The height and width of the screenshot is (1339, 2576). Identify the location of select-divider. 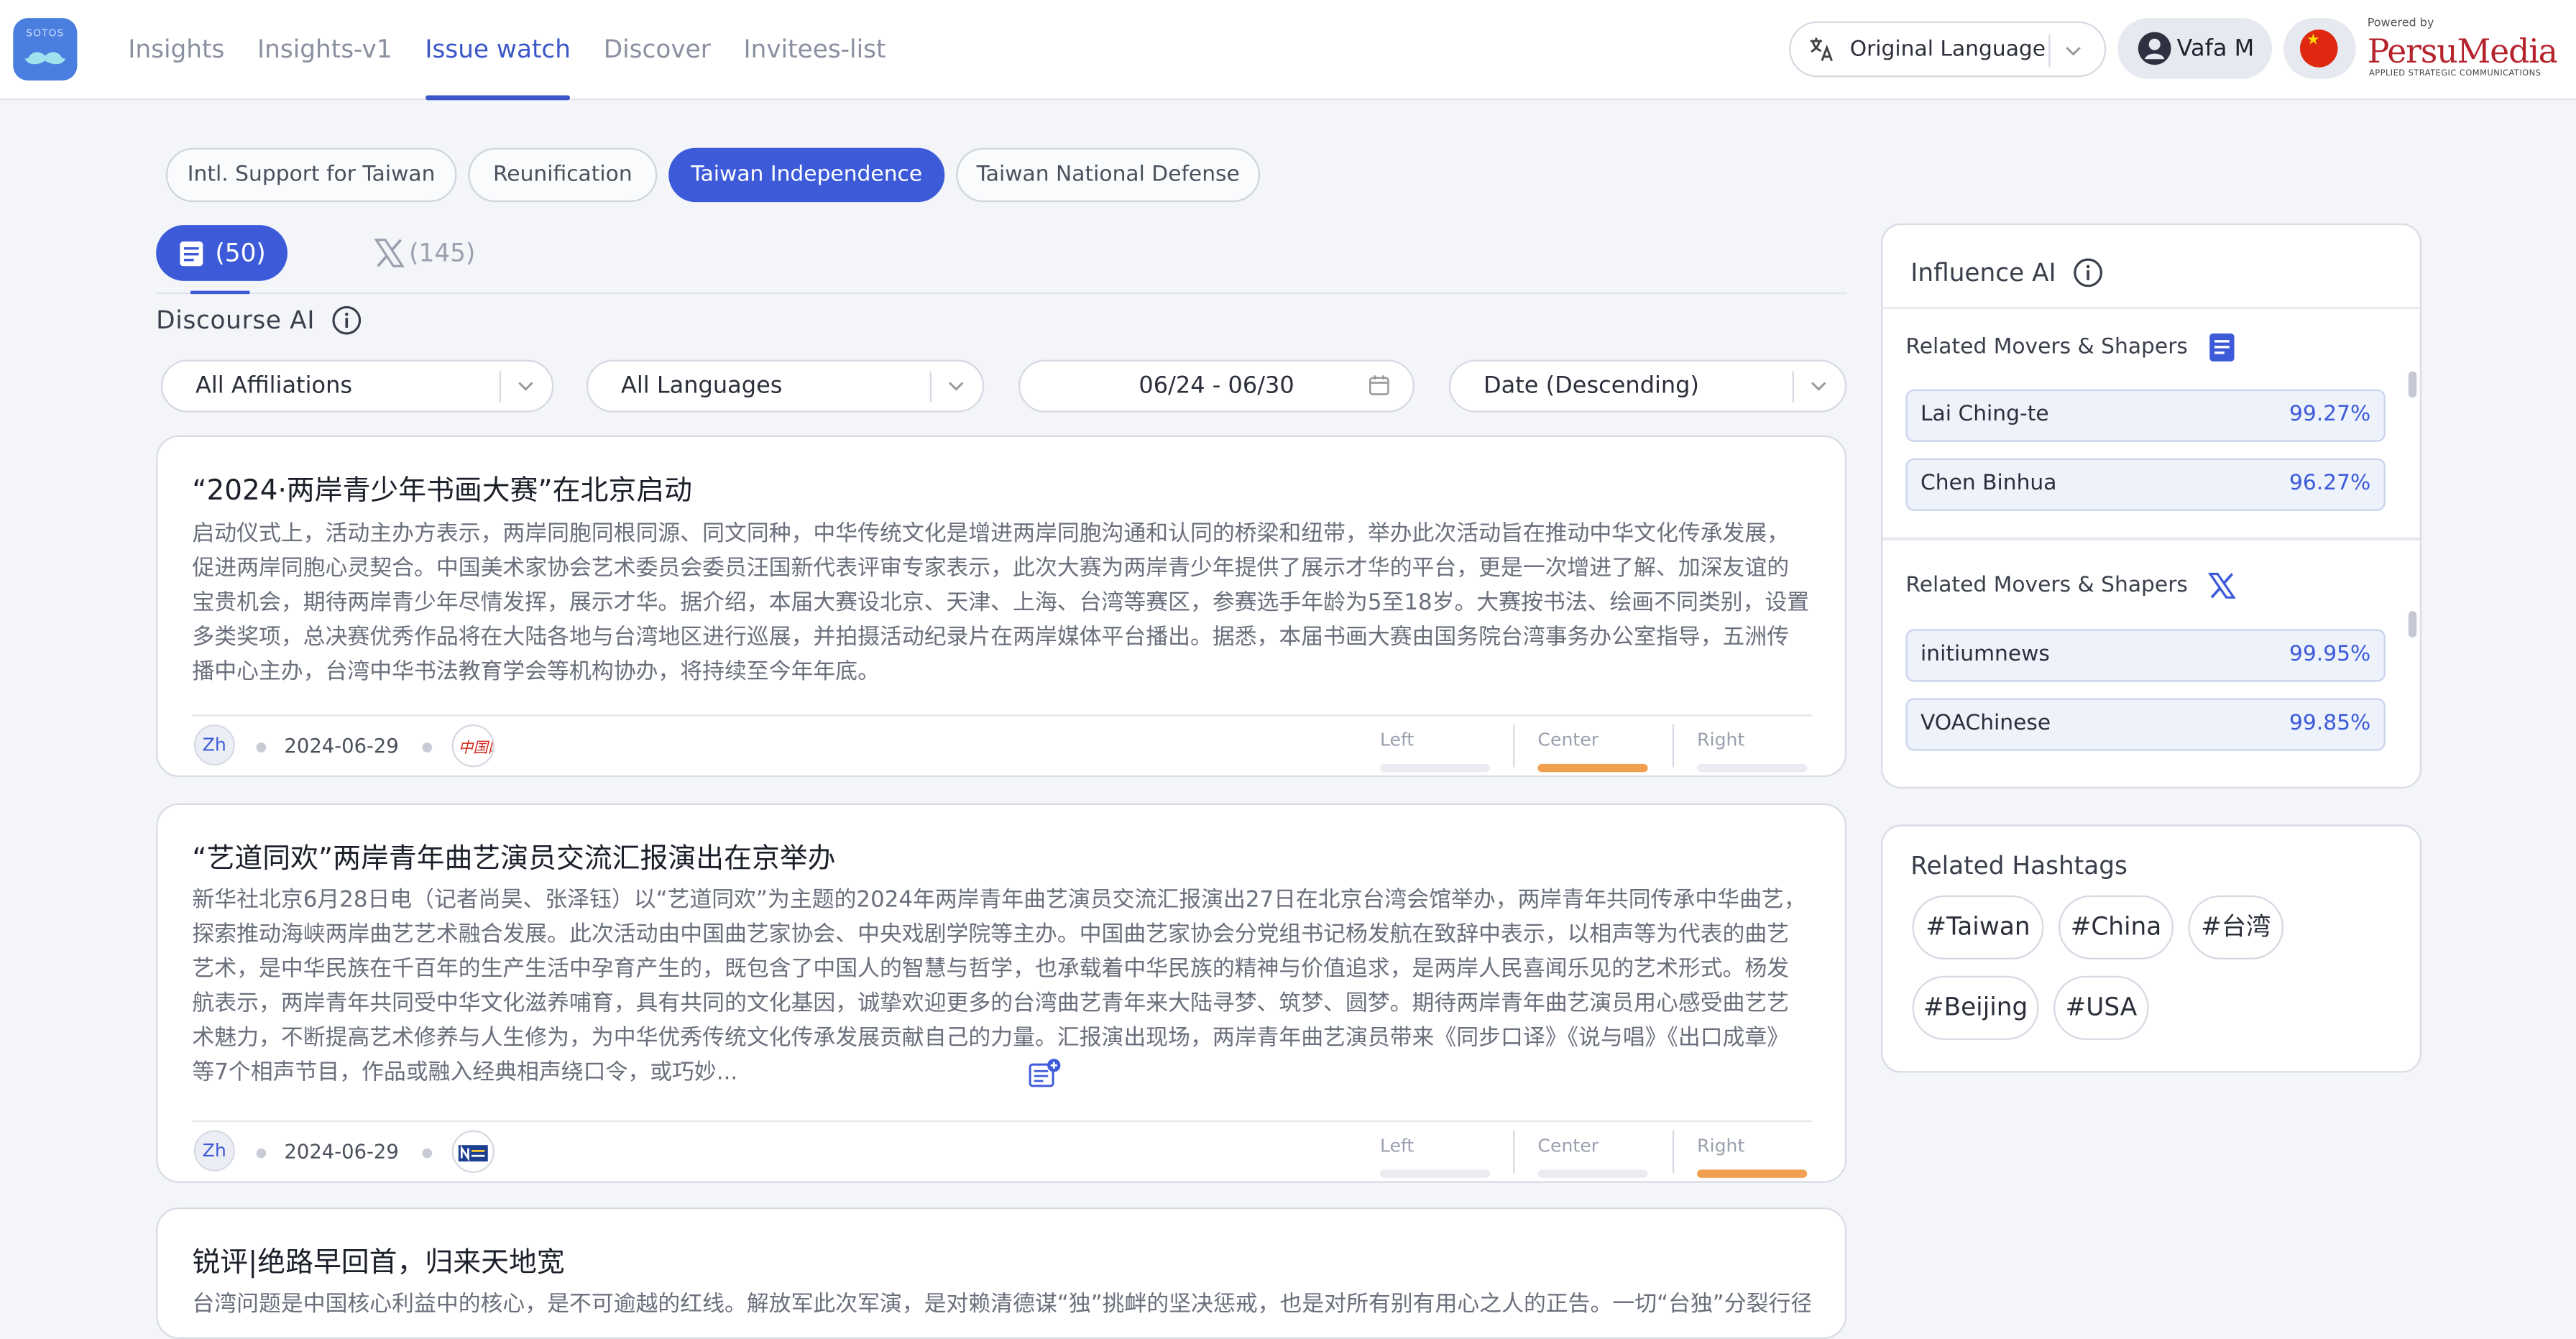
(2049, 51).